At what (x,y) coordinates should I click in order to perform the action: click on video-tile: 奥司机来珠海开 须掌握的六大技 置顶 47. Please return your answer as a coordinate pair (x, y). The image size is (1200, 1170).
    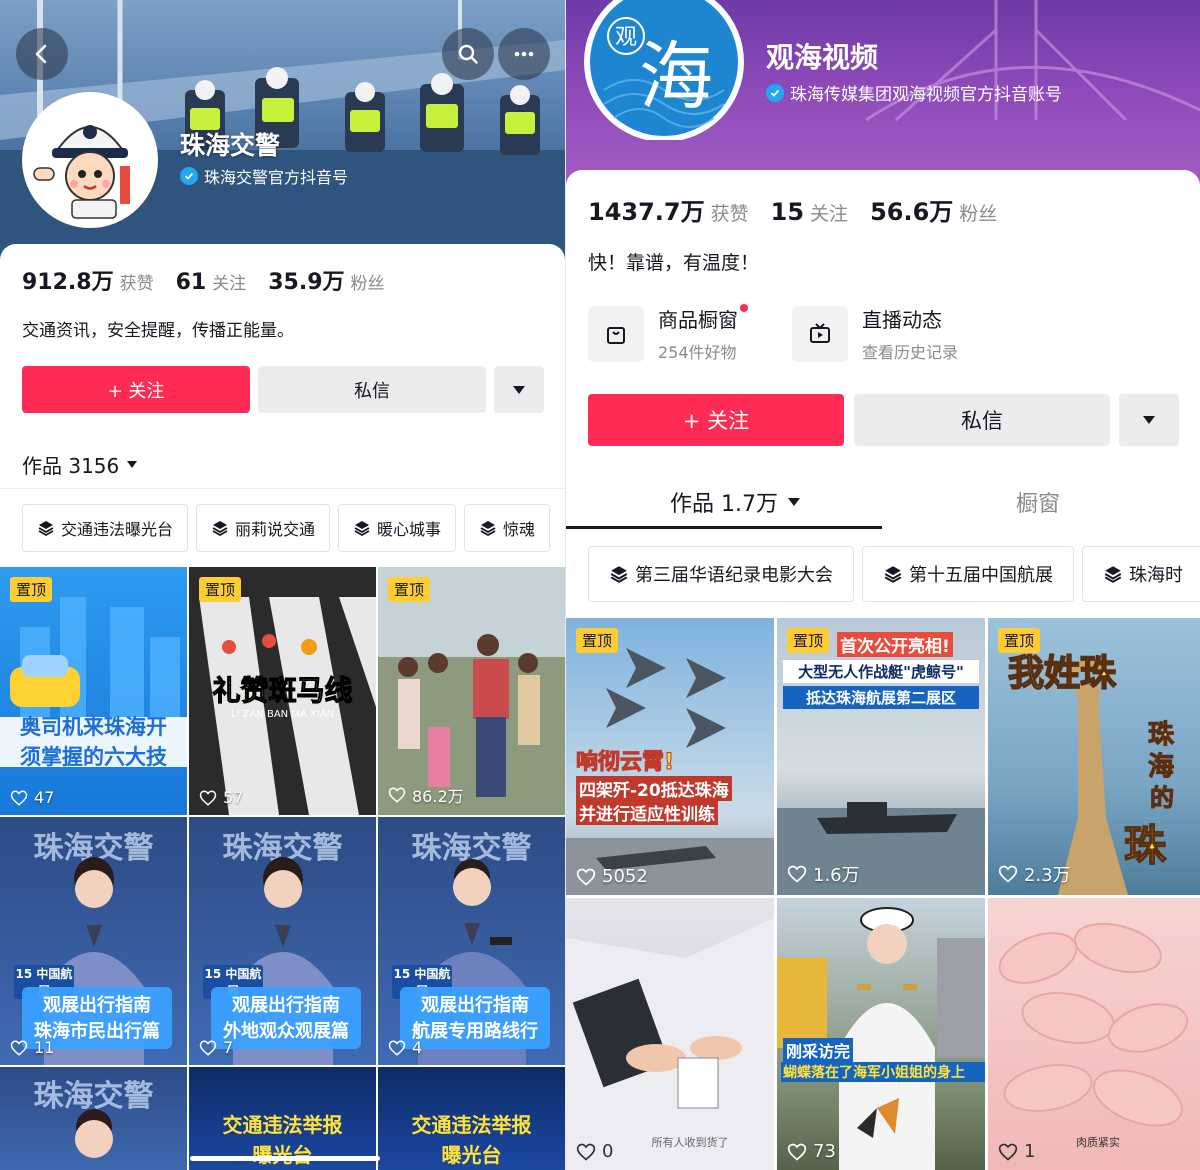
    Looking at the image, I should click on (93, 691).